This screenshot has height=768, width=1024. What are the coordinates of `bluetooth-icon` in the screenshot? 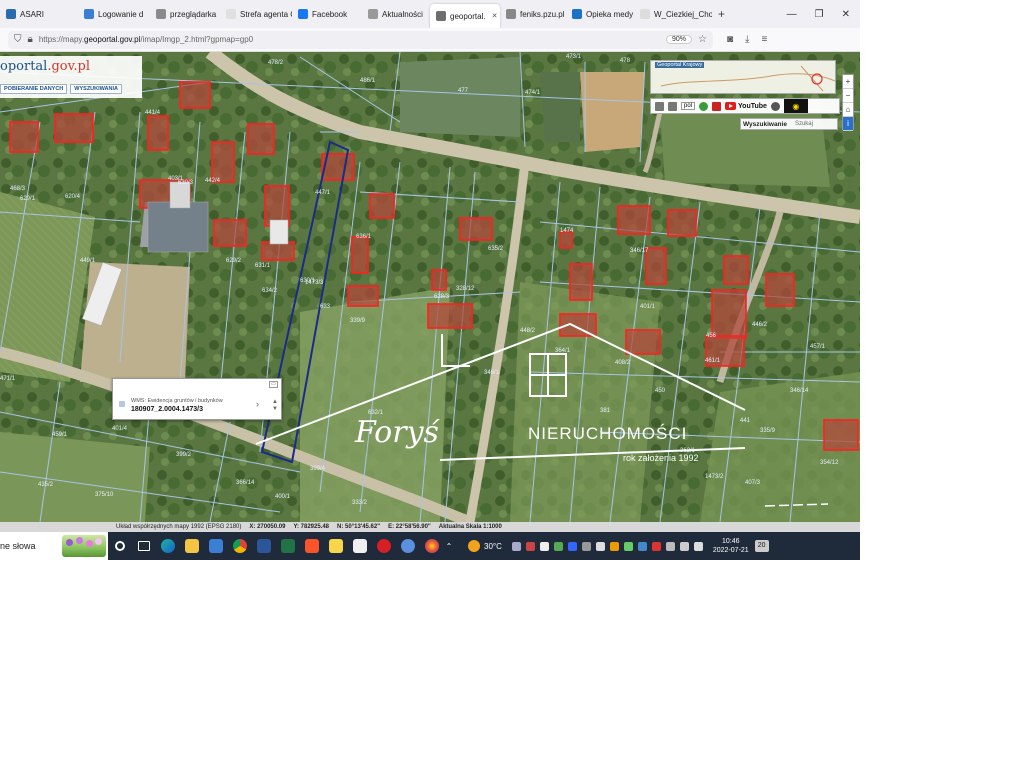 It's located at (572, 546).